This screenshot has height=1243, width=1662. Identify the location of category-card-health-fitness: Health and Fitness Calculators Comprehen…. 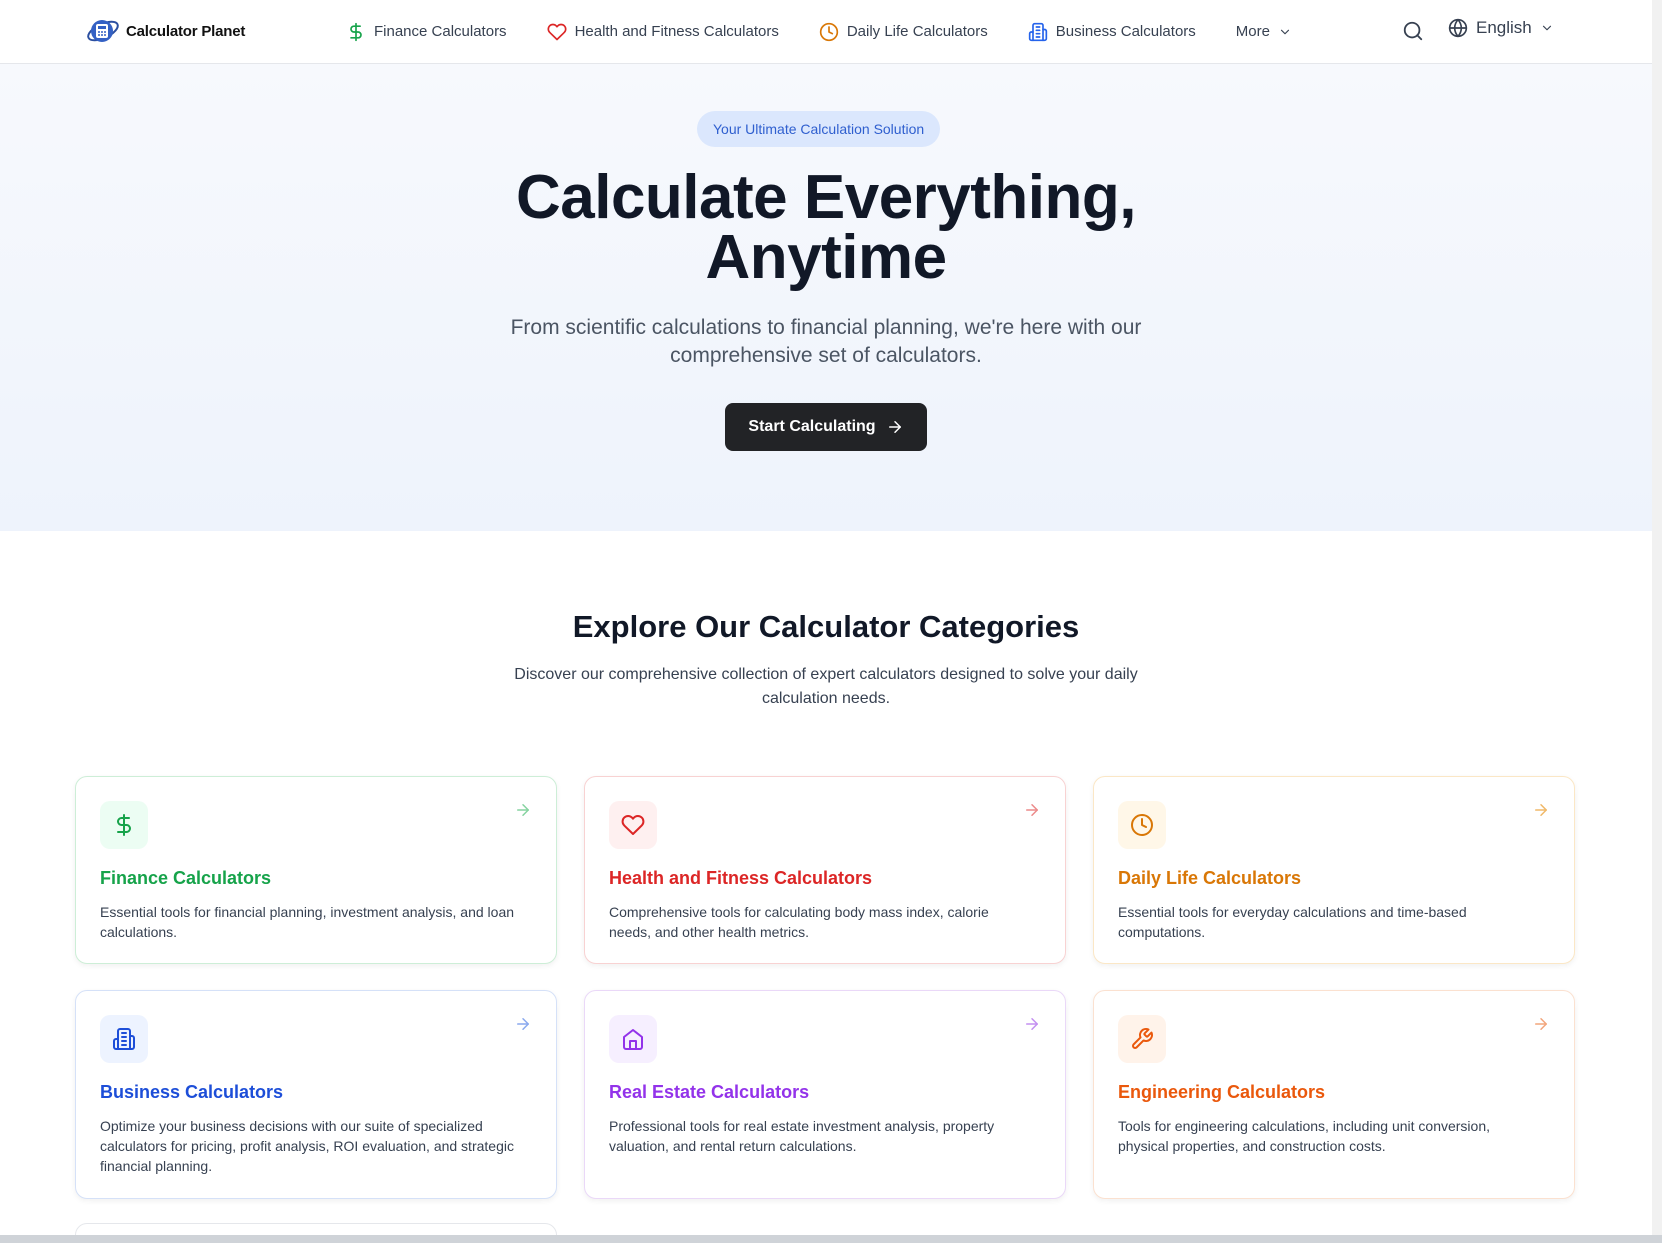
(825, 870).